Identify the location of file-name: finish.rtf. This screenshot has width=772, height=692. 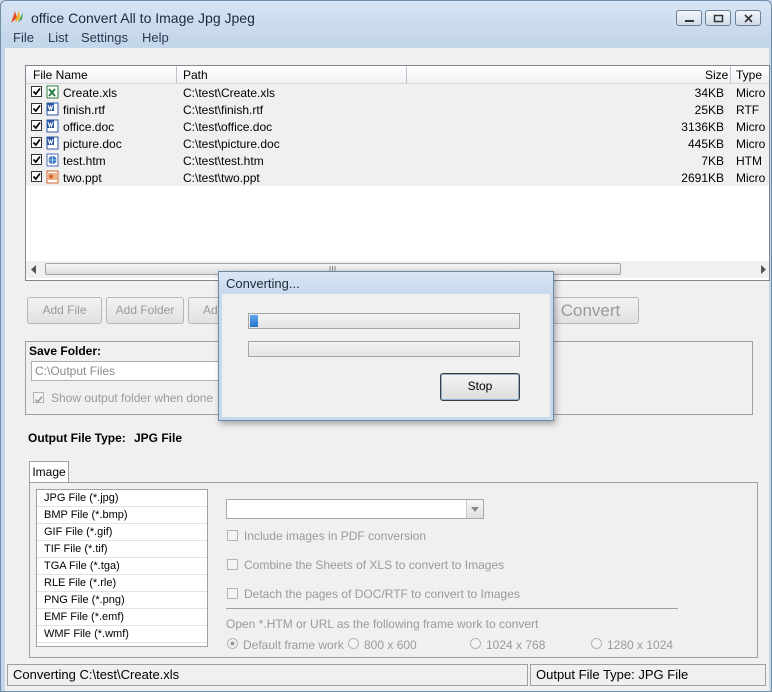
(84, 110).